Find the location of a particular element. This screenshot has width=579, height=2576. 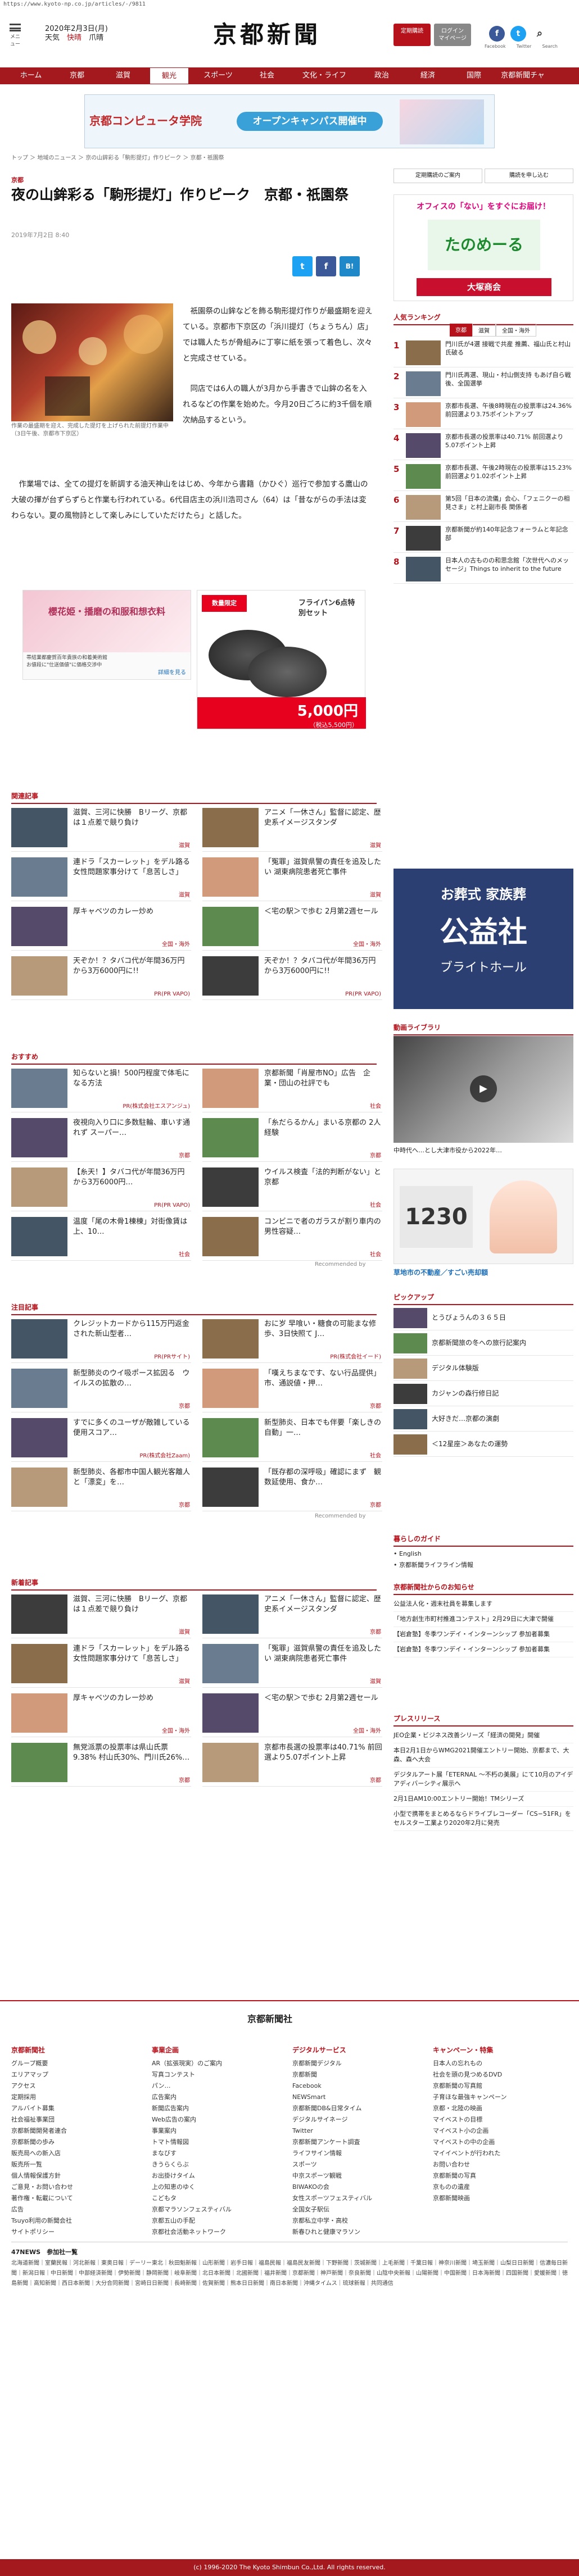

pickup-title: デジタル体験版 is located at coordinates (502, 1368).